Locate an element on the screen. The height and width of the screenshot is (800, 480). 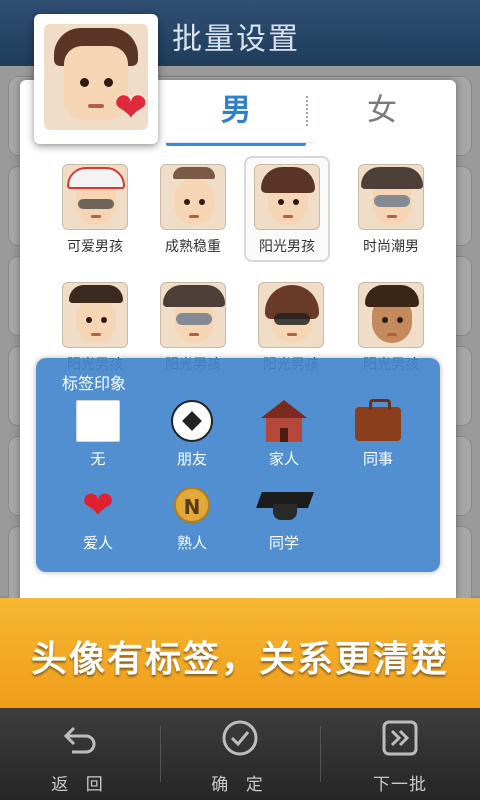
tab-female: 女 is located at coordinates (382, 111).